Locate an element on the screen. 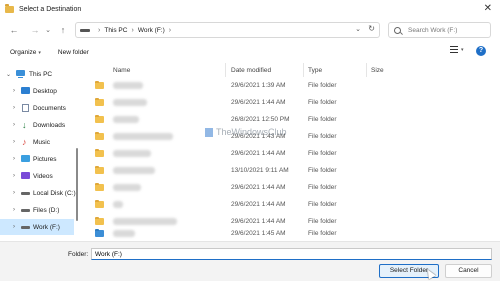 This screenshot has height=281, width=500. list-item: 13/10/2021 9:11 AM File folder is located at coordinates (268, 171).